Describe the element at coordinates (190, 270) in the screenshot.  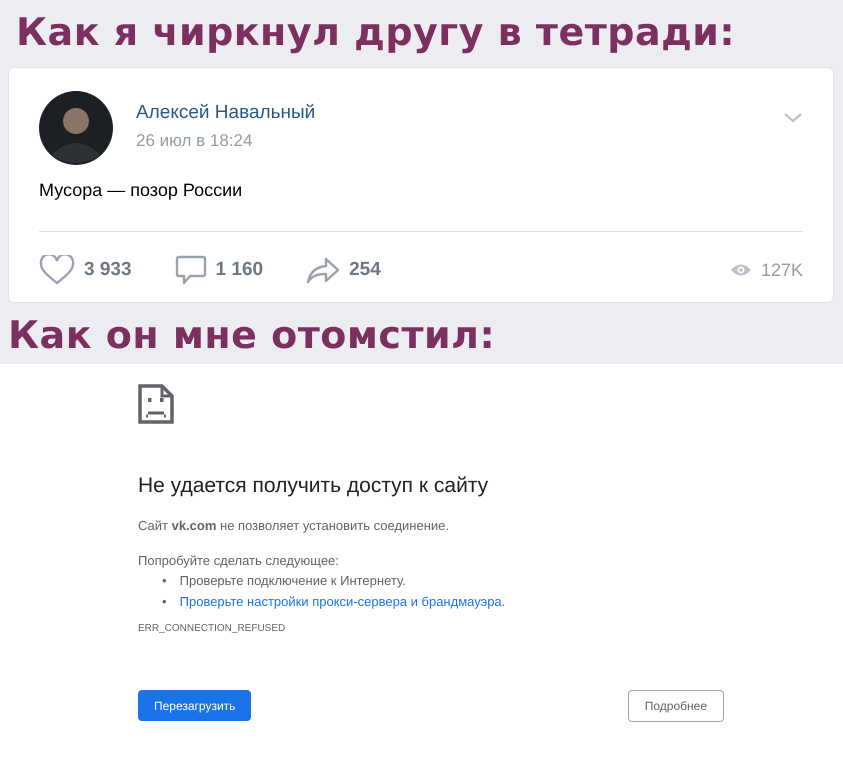
I see `comment-icon` at that location.